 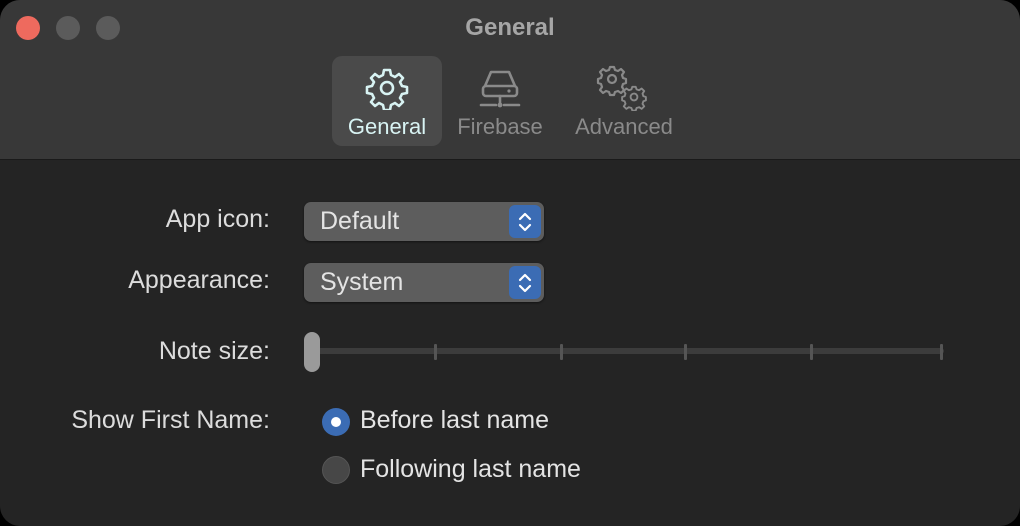 I want to click on tab-advanced-label: Advanced, so click(x=624, y=126).